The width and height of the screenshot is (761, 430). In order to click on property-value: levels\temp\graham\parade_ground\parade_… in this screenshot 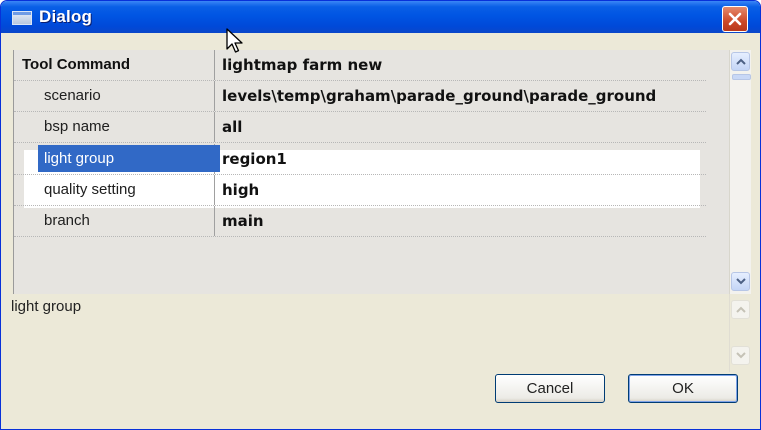, I will do `click(464, 96)`.